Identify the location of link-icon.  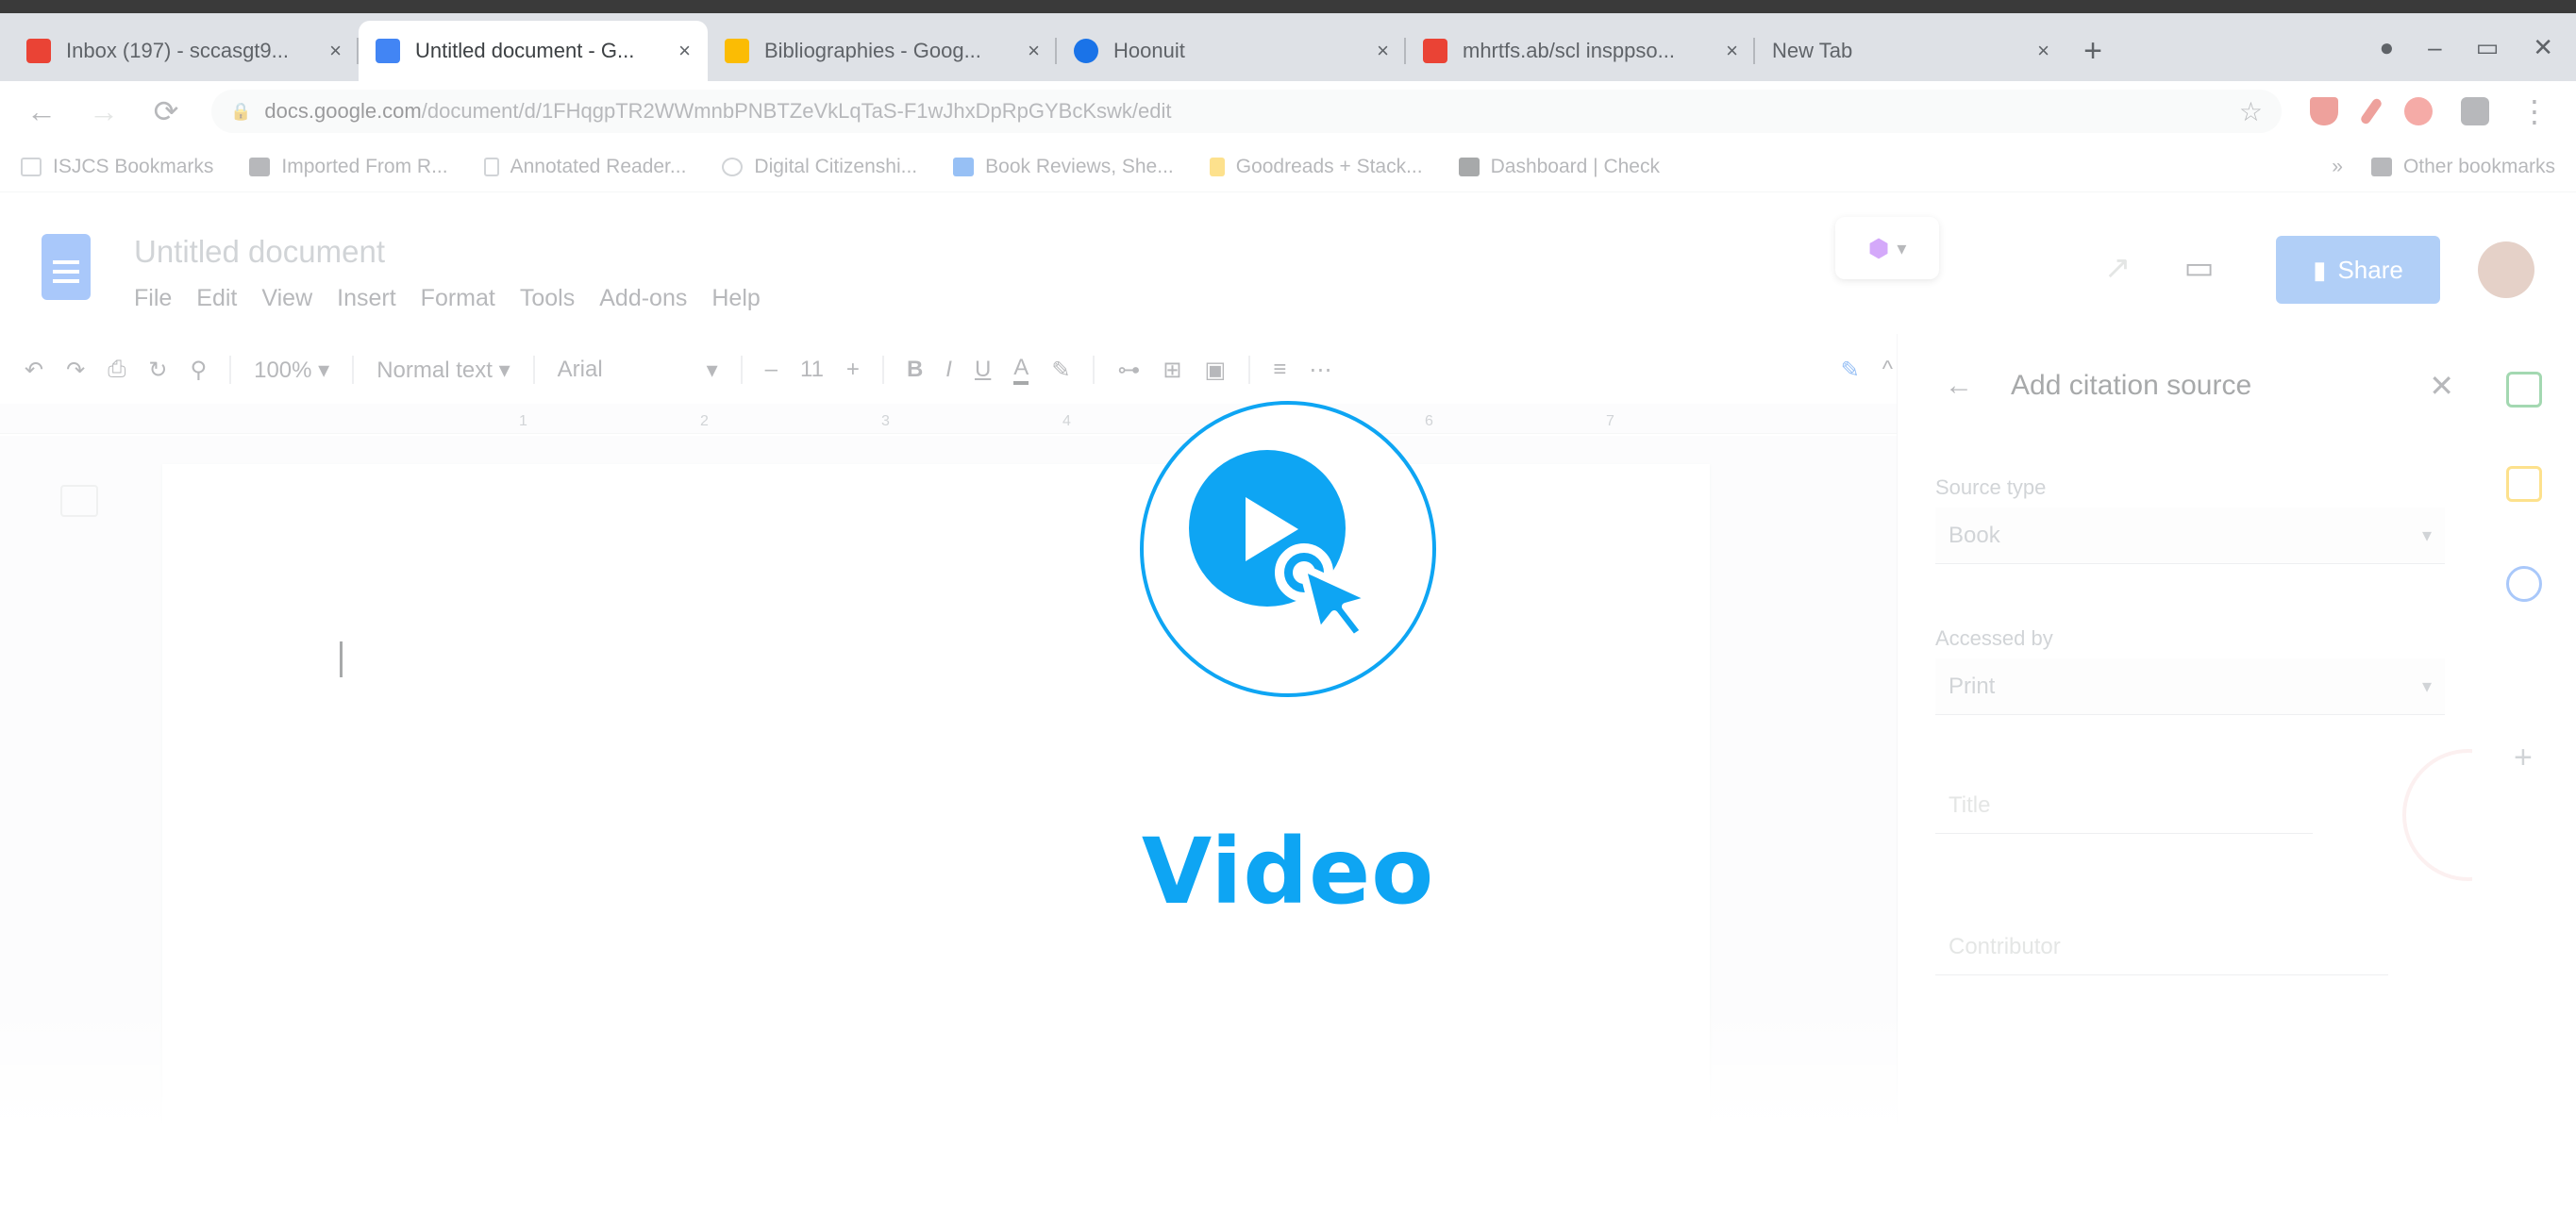
(733, 166).